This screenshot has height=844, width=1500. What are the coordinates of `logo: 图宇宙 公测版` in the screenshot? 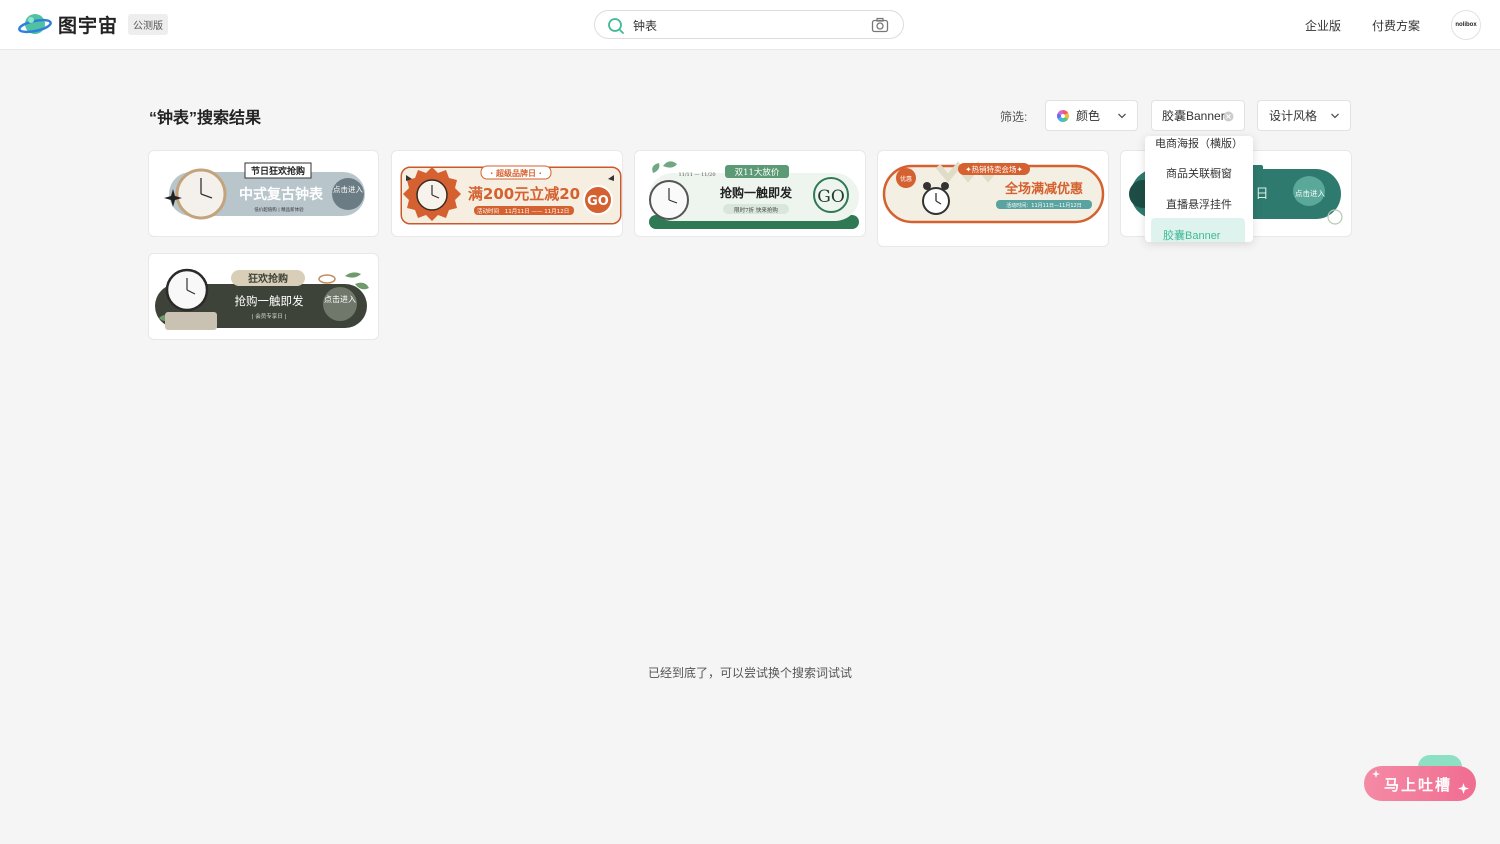 It's located at (93, 24).